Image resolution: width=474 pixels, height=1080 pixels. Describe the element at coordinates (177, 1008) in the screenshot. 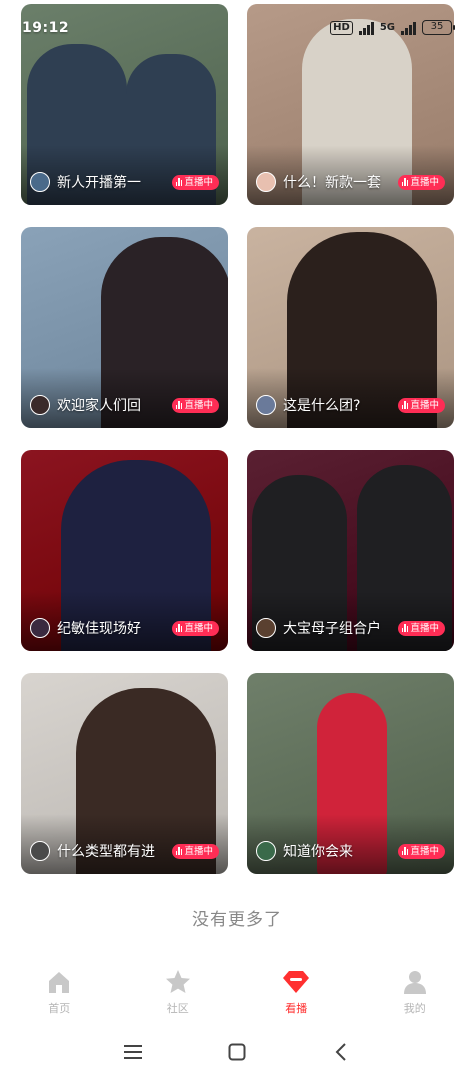

I see `nav-label: 社区` at that location.